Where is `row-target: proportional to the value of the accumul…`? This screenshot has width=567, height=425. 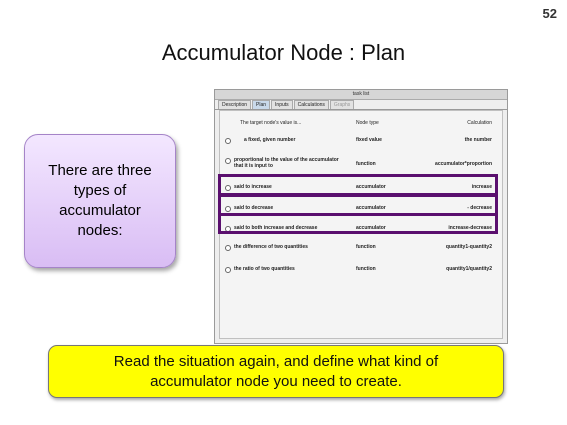 row-target: proportional to the value of the accumul… is located at coordinates (286, 163).